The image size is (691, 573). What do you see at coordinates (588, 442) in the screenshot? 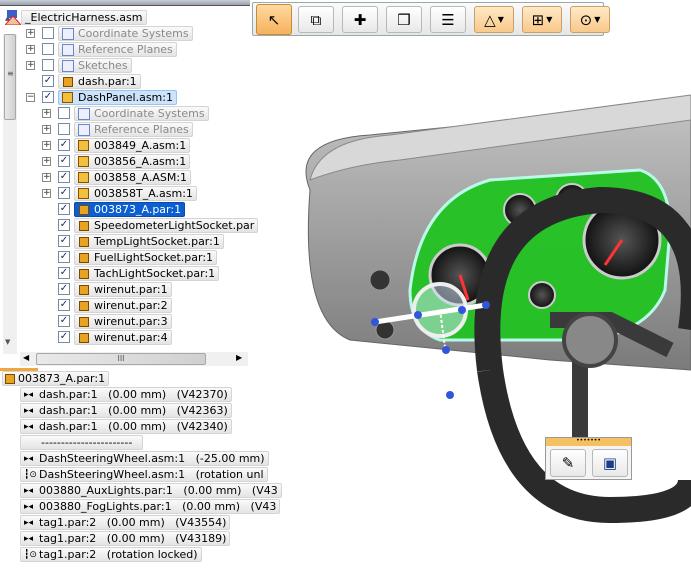
I see `mini-toolbar-grip: •••••••` at bounding box center [588, 442].